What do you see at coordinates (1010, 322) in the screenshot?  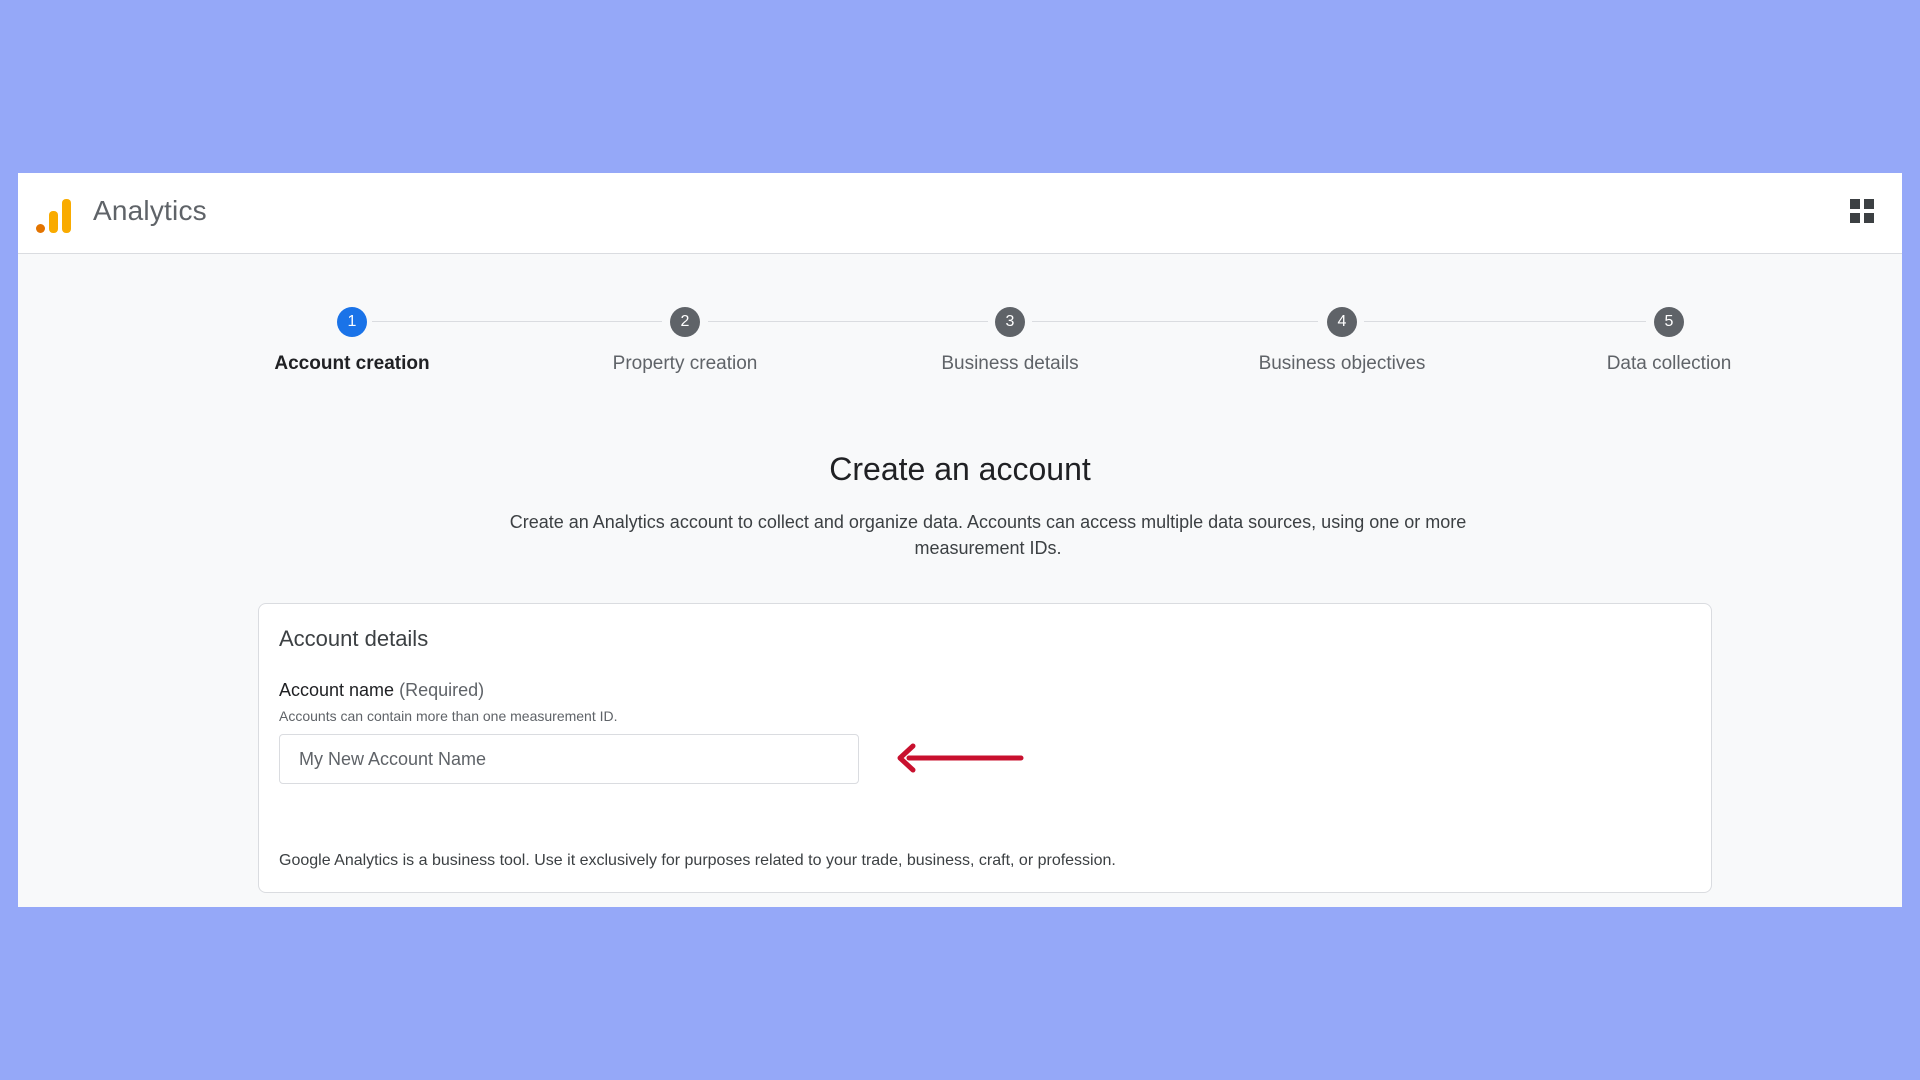 I see `step-number: 3` at bounding box center [1010, 322].